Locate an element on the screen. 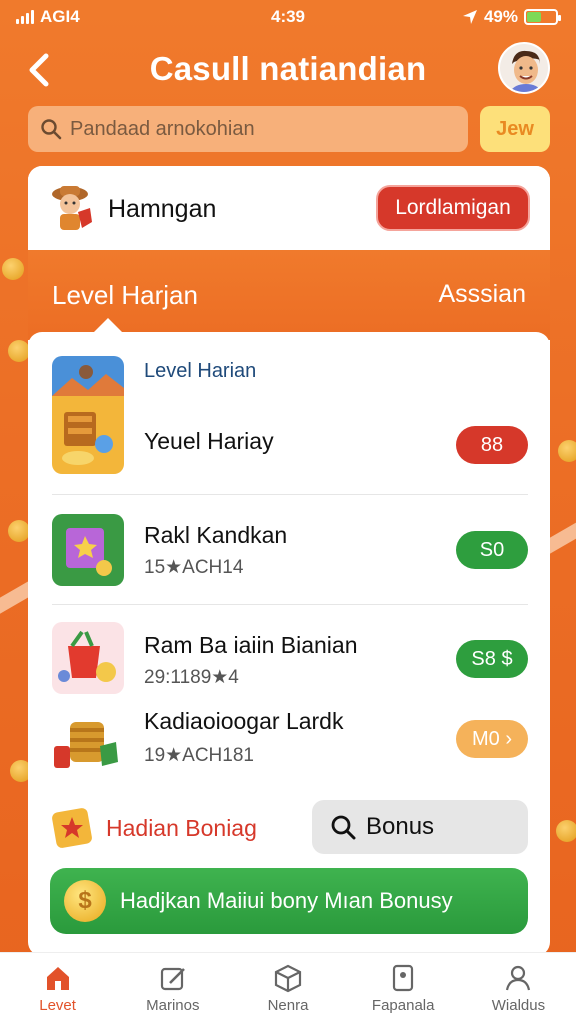 Image resolution: width=576 pixels, height=1024 pixels. bonus-button: Bonus is located at coordinates (420, 827).